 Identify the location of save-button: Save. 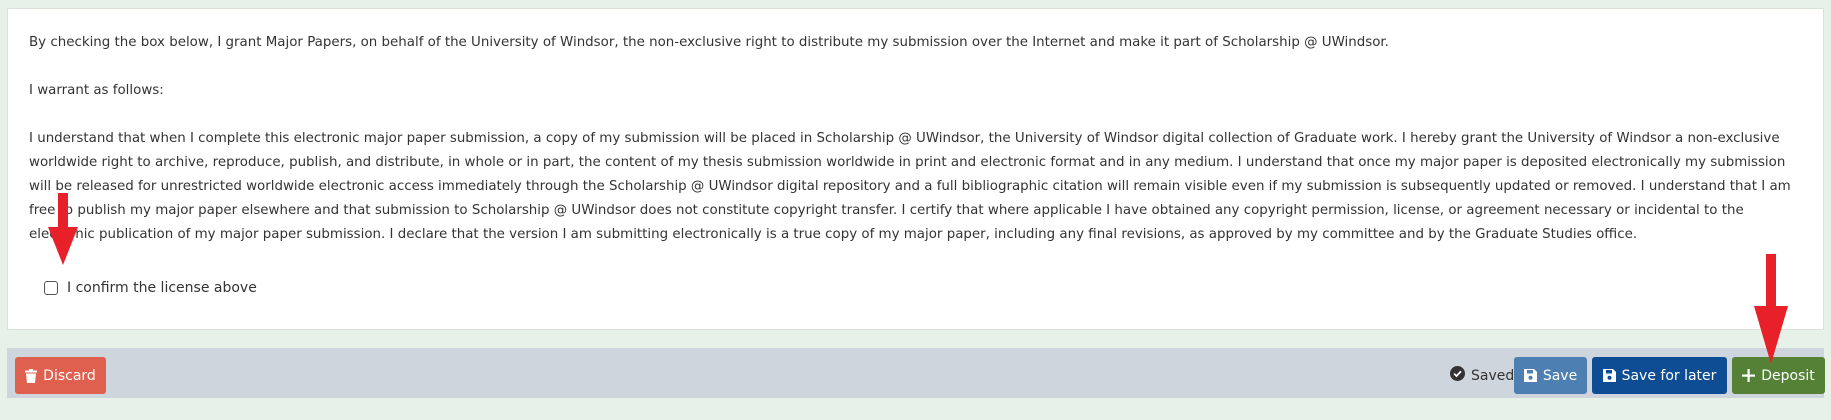
(1550, 375).